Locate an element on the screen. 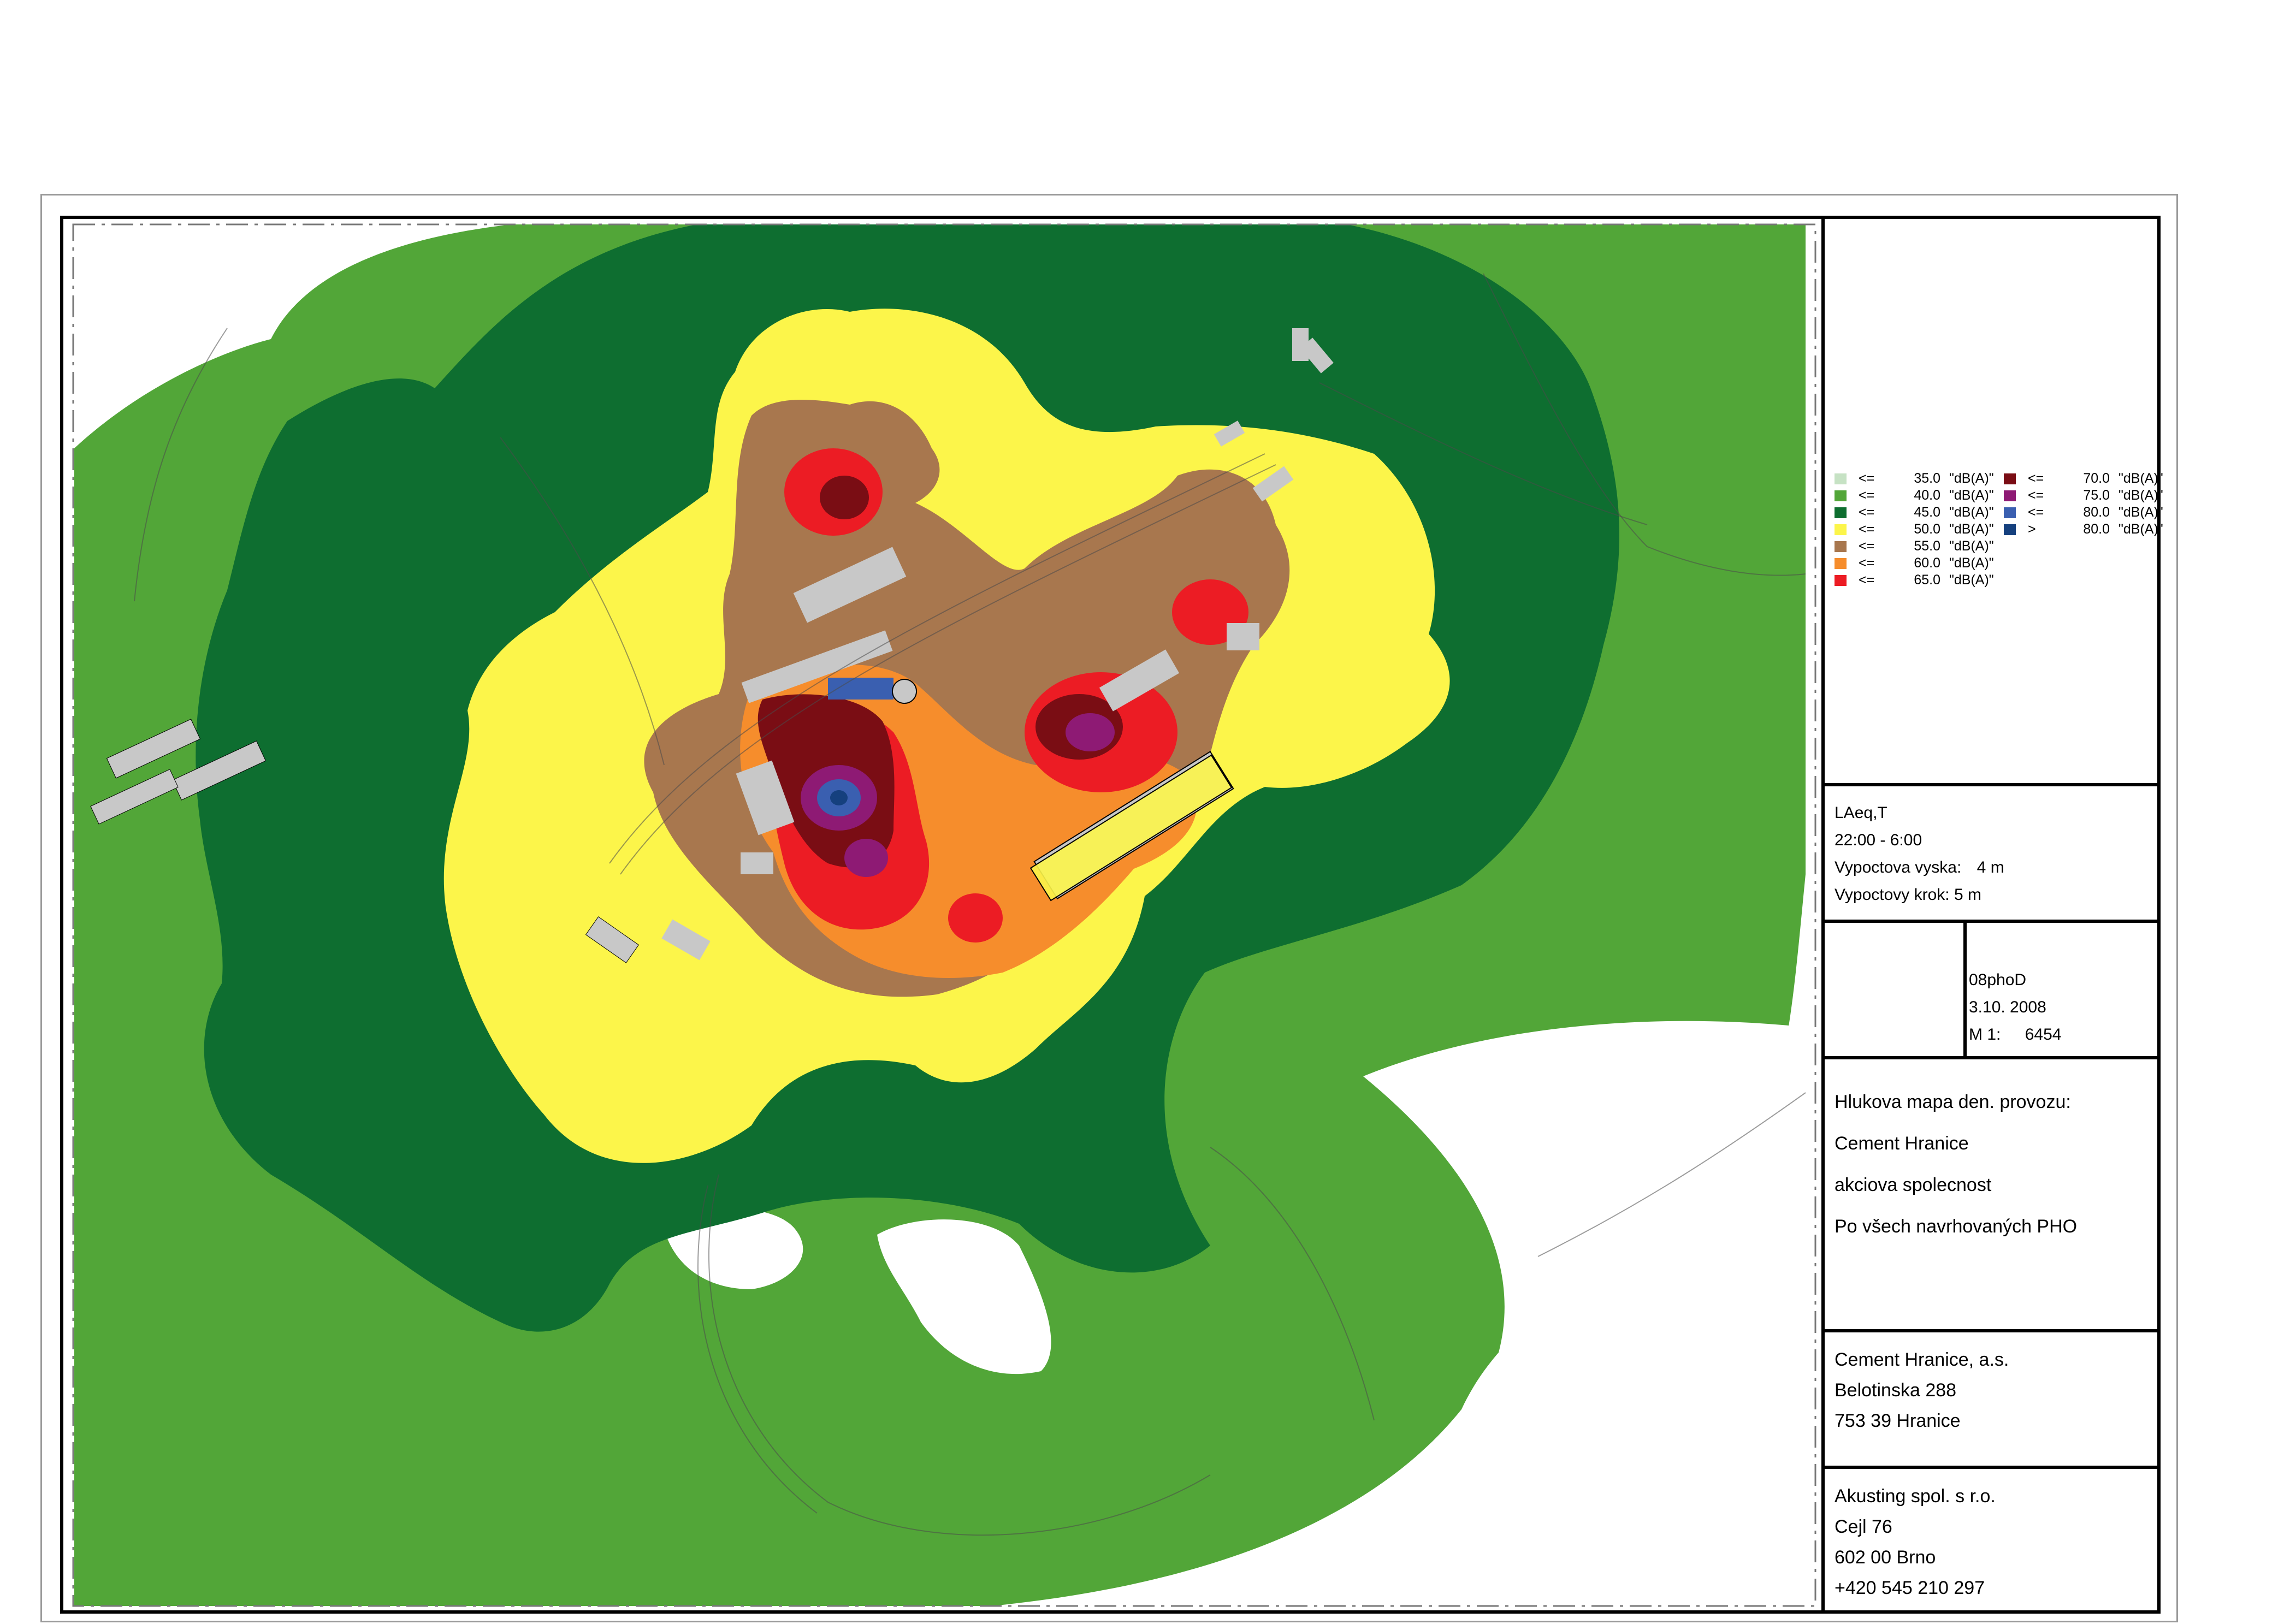 This screenshot has width=2296, height=1624. drawing-code: 08phoD is located at coordinates (1998, 980).